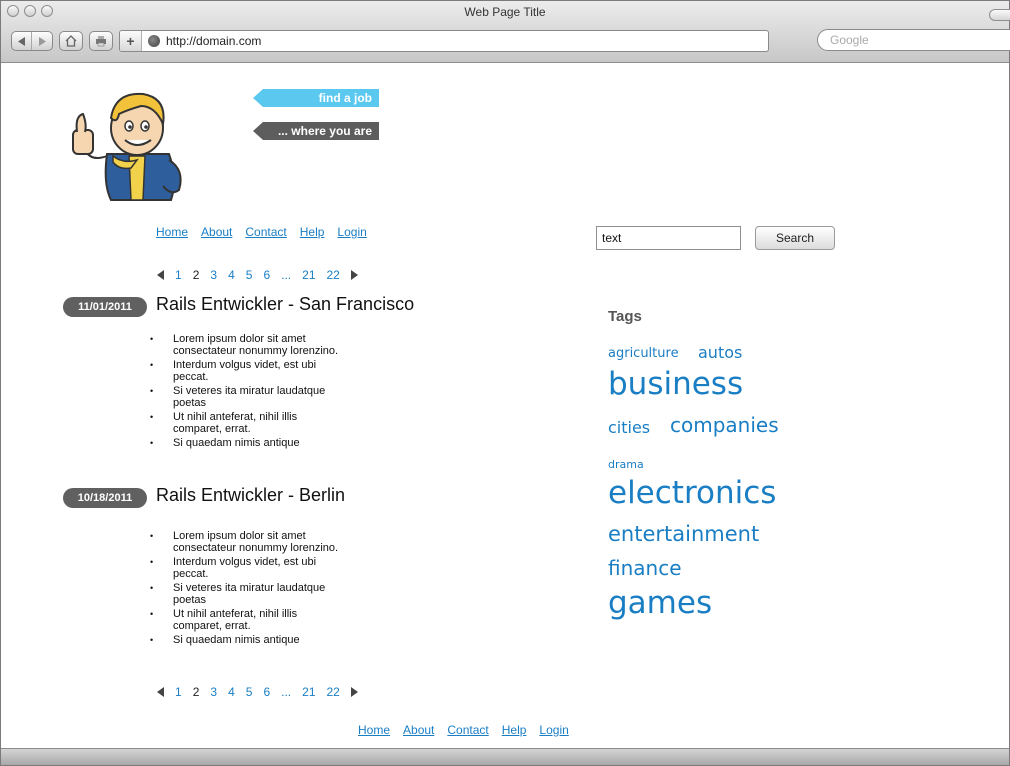 The height and width of the screenshot is (766, 1010). I want to click on tag-drama: drama, so click(626, 464).